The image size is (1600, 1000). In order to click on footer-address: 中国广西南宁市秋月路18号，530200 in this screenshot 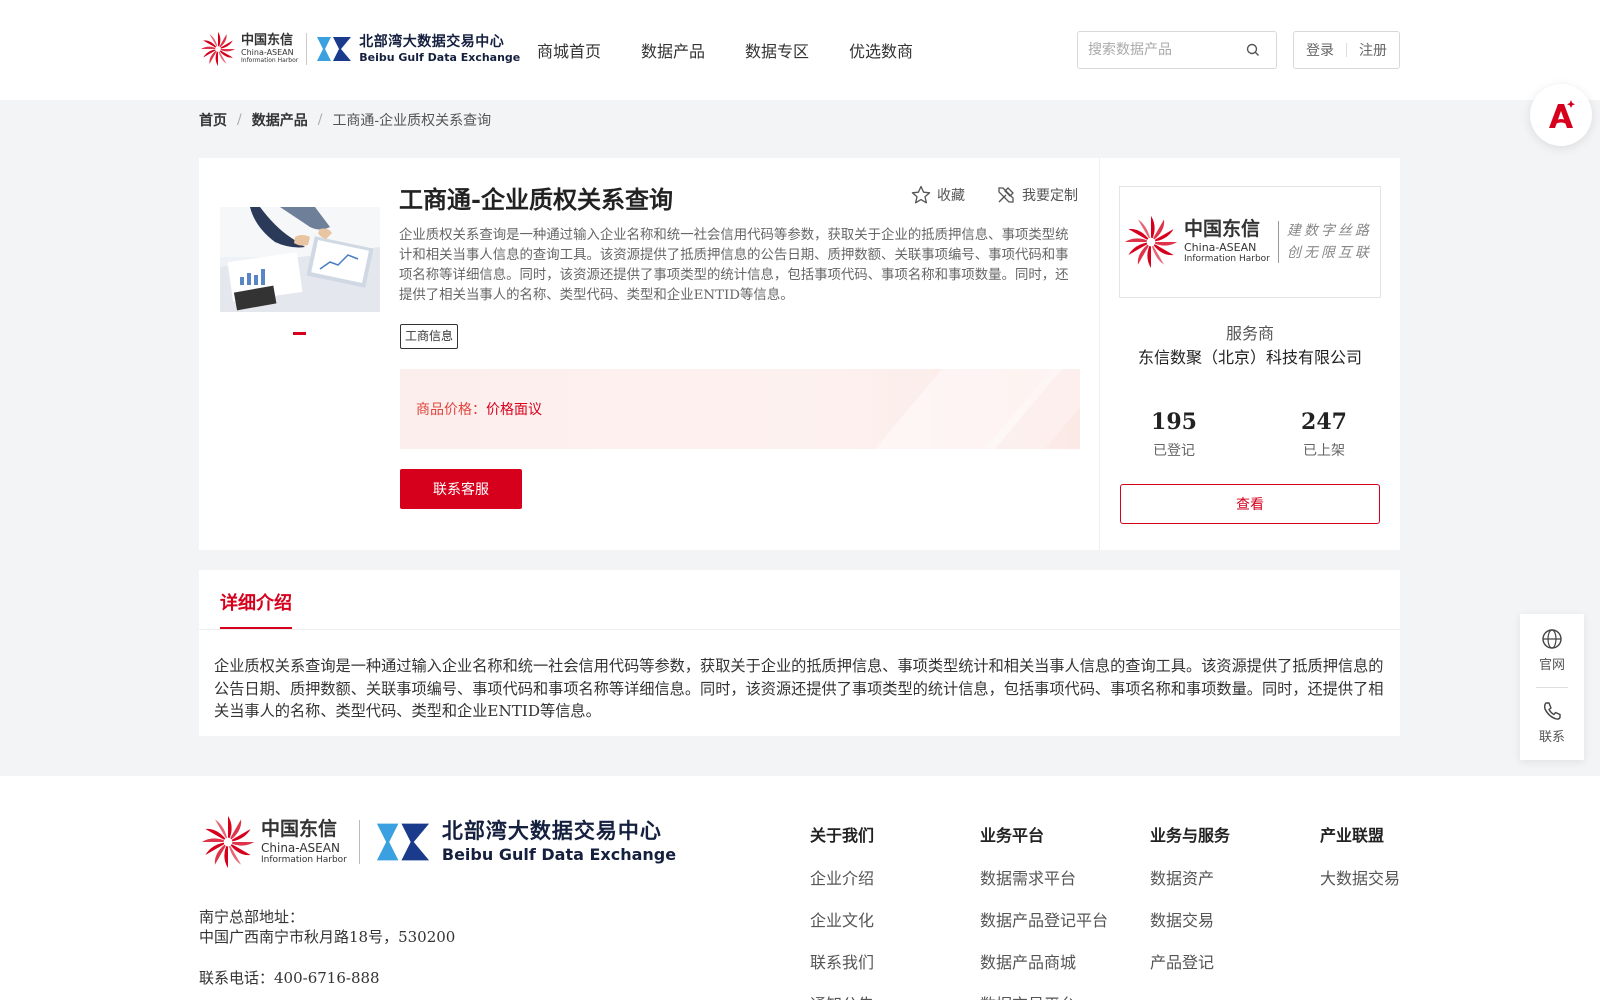, I will do `click(327, 937)`.